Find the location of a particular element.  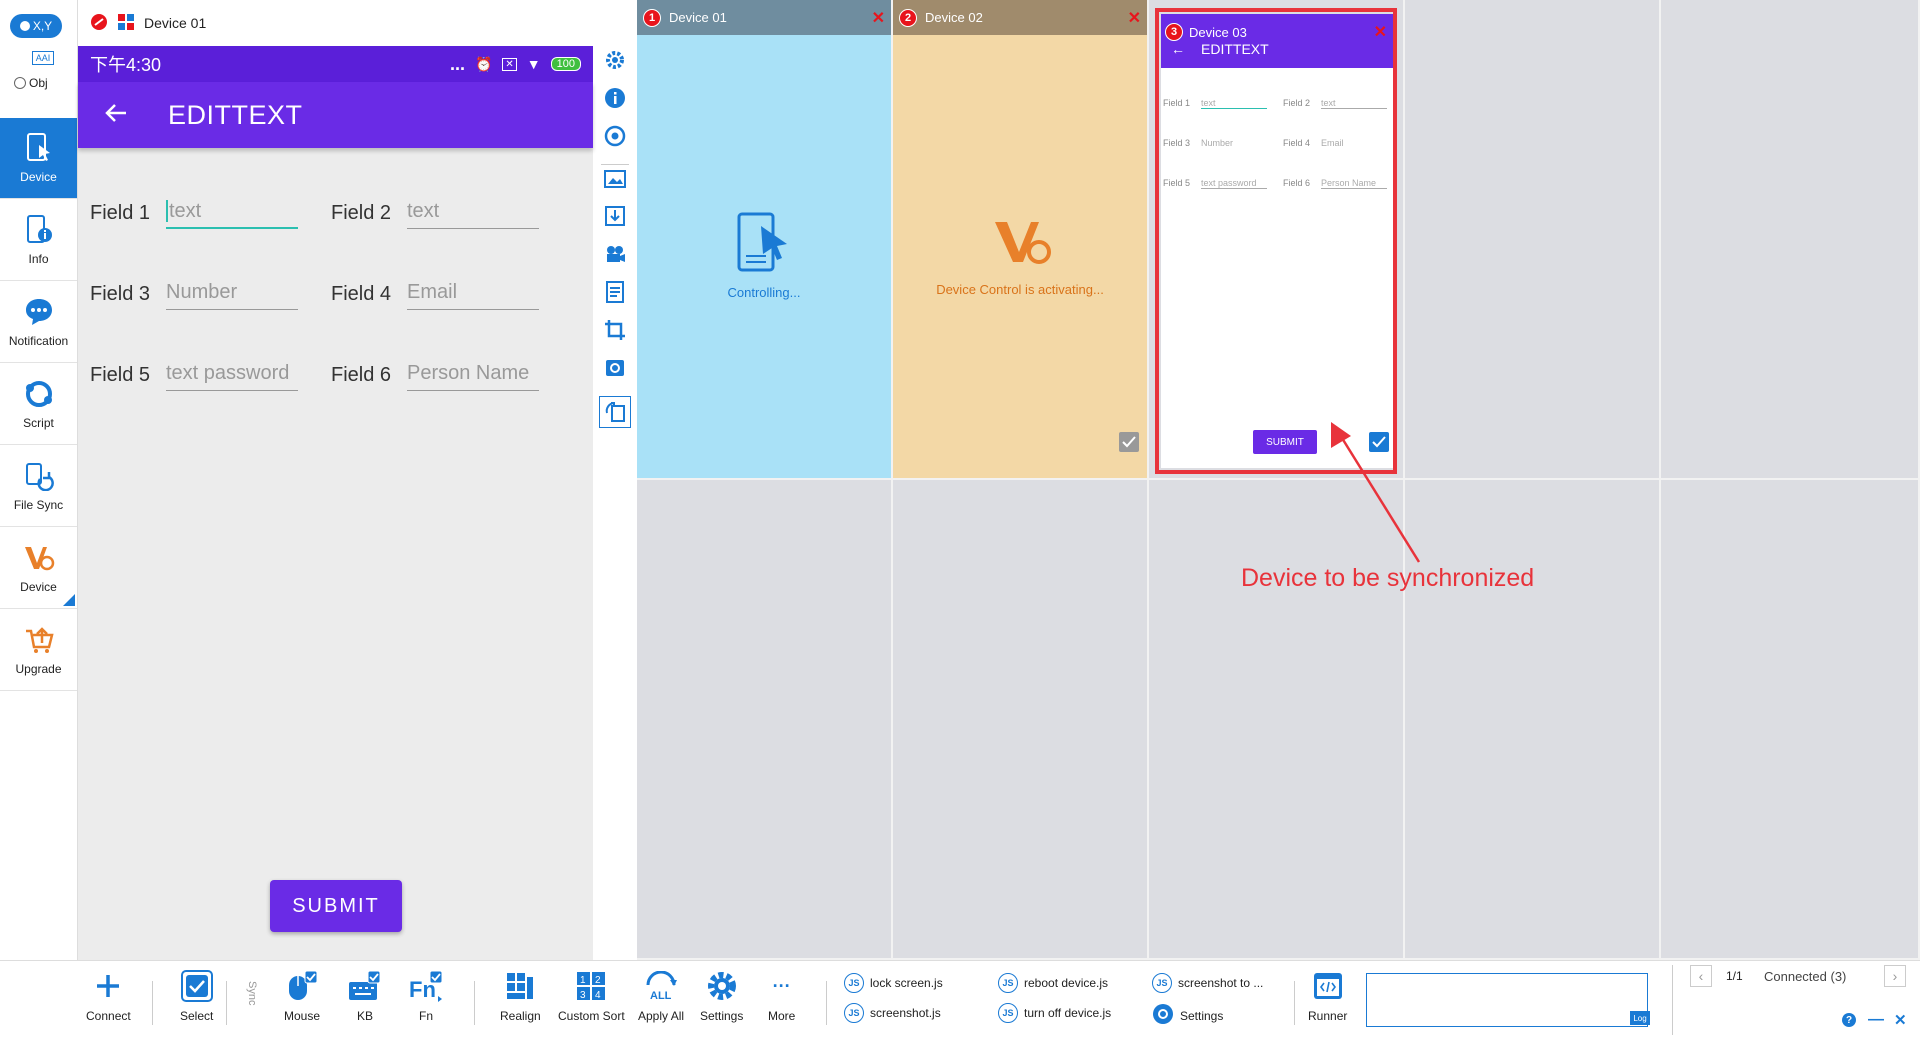

runner-log-box is located at coordinates (1507, 1000).